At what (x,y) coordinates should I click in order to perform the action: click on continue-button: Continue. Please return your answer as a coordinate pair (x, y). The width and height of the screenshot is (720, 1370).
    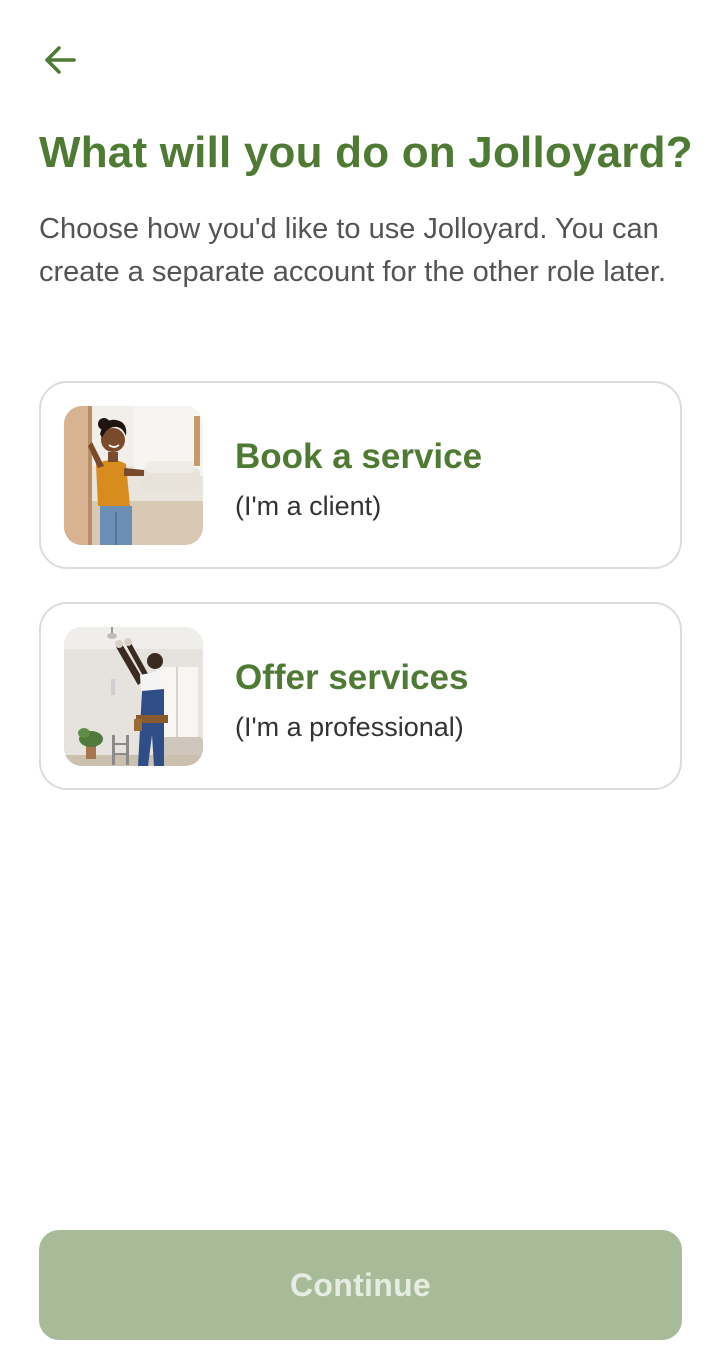
    Looking at the image, I should click on (360, 1285).